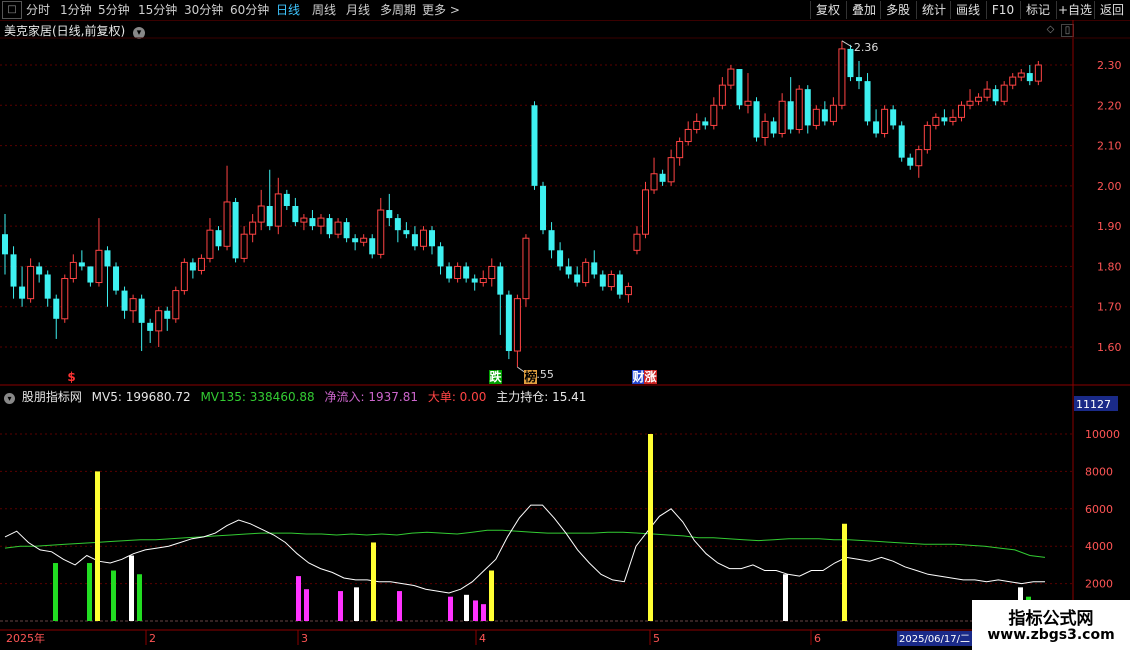 The height and width of the screenshot is (650, 1130). I want to click on watermark-logo: 指标公式网 www.zbgs3.com, so click(1051, 625).